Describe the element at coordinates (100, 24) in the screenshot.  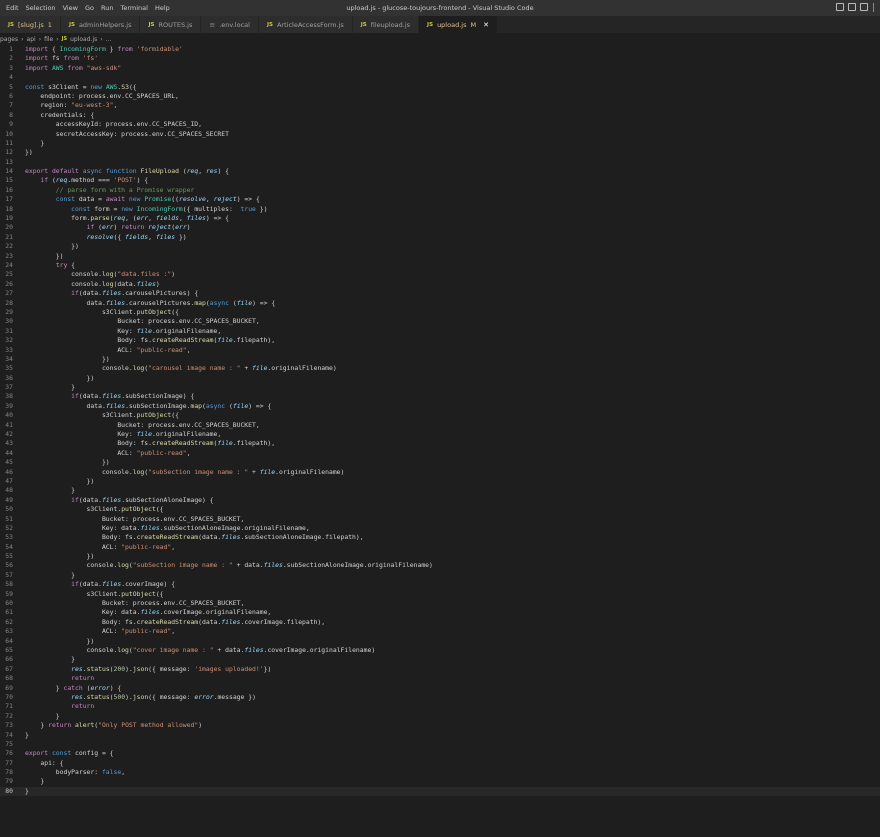
I see `tab-admin-helpers: JS adminHelpers.js` at that location.